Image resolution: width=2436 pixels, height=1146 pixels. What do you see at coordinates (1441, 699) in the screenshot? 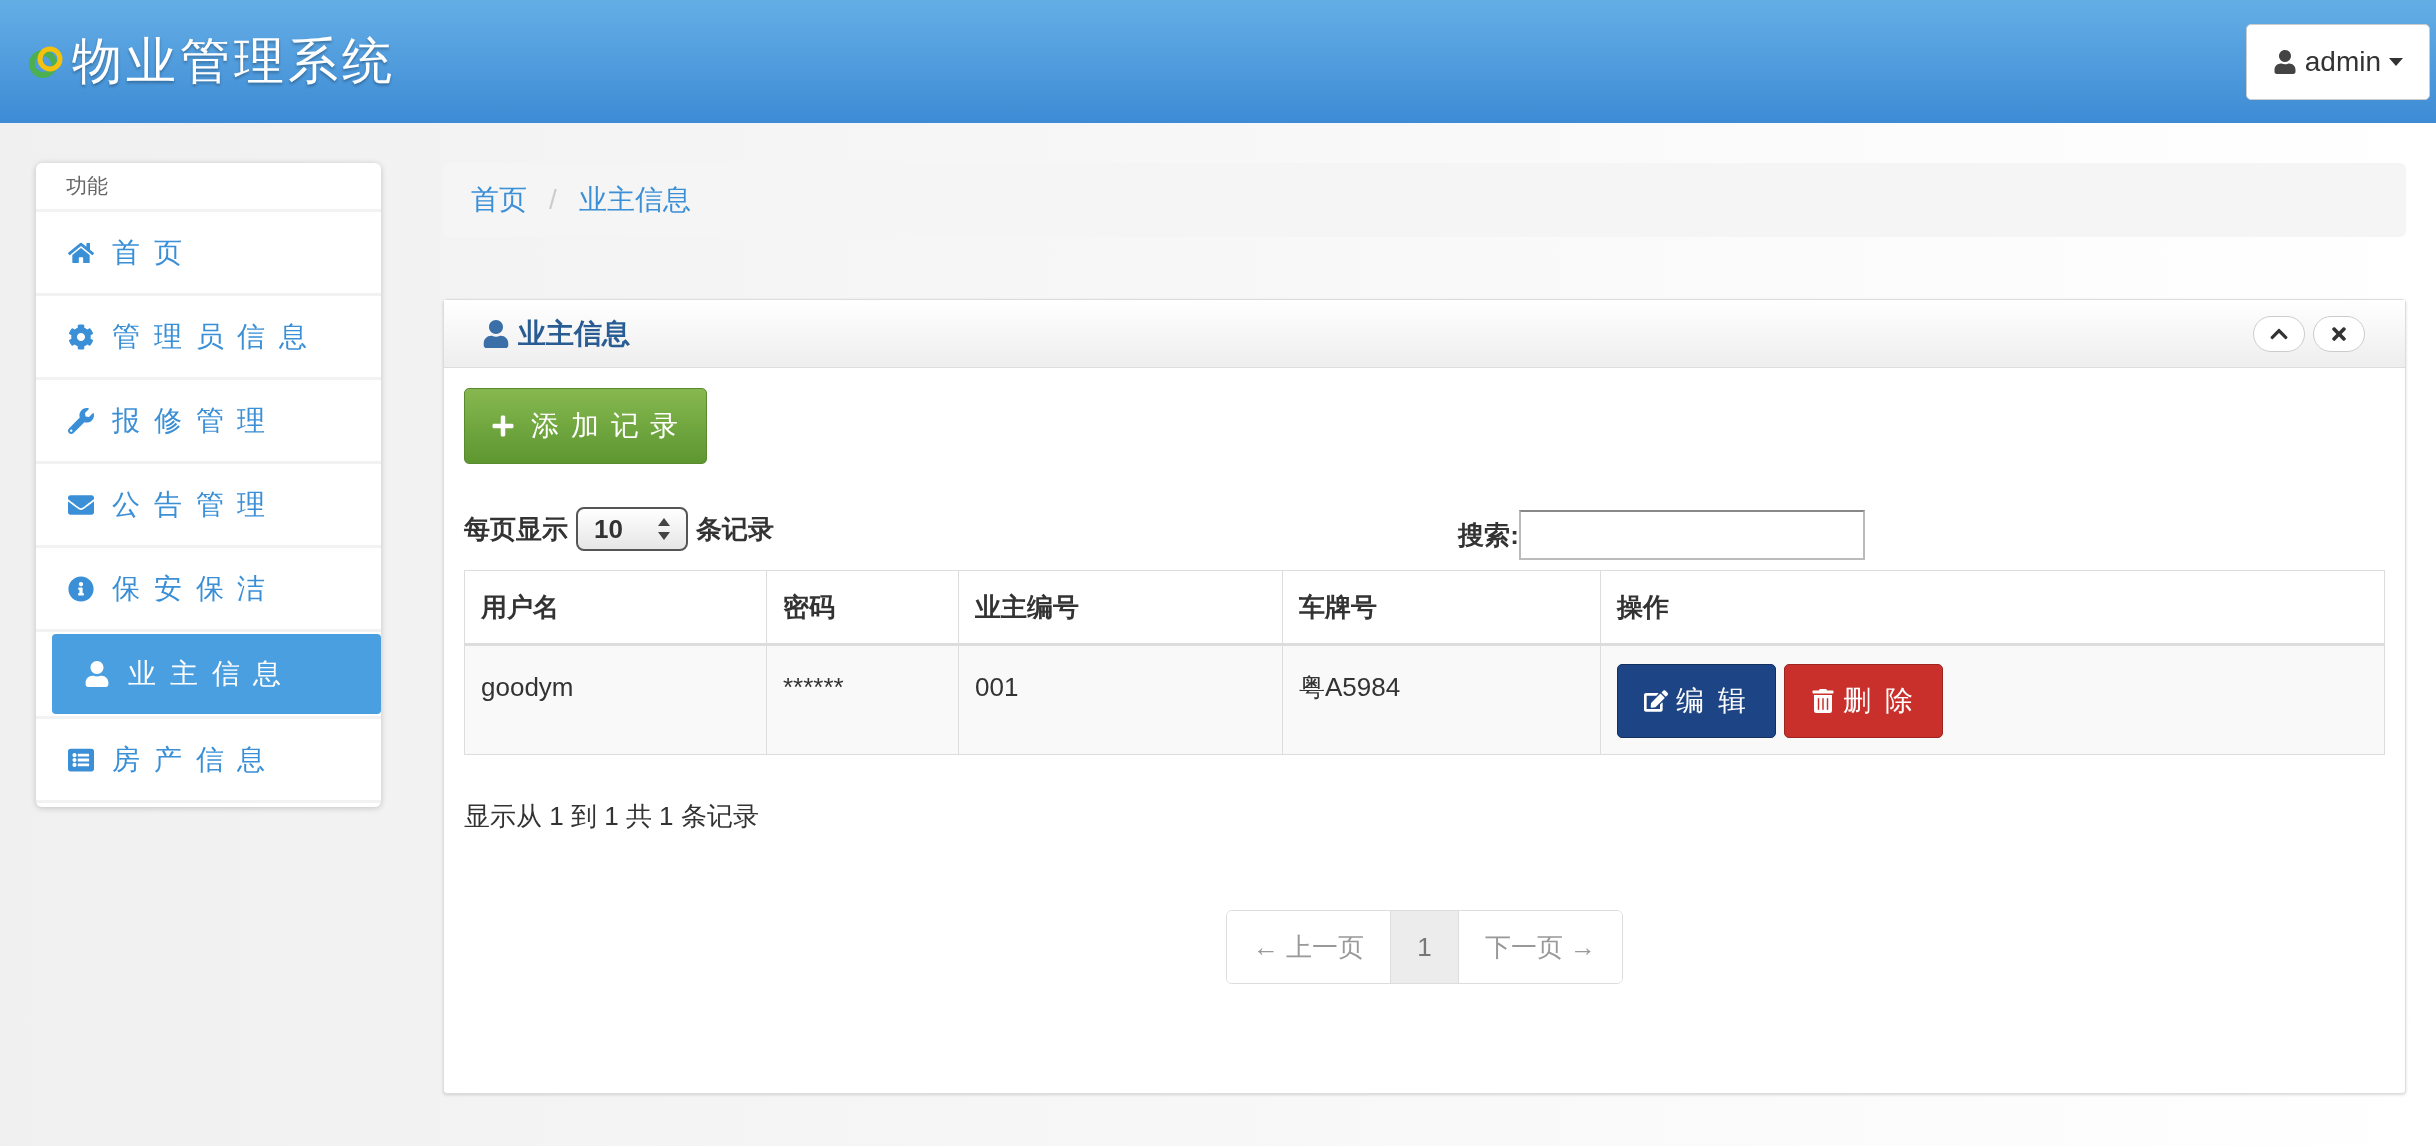
I see `table-cell: 粤A5984` at bounding box center [1441, 699].